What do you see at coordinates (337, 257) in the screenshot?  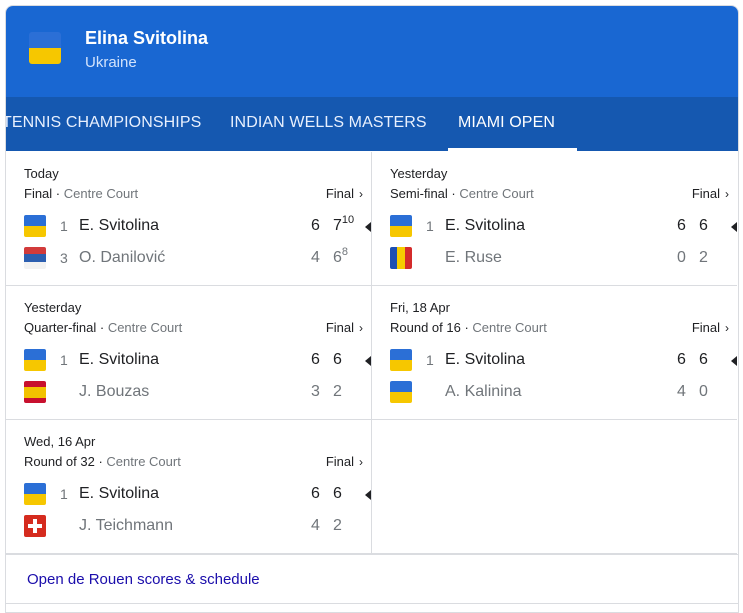 I see `set-score-main: 6` at bounding box center [337, 257].